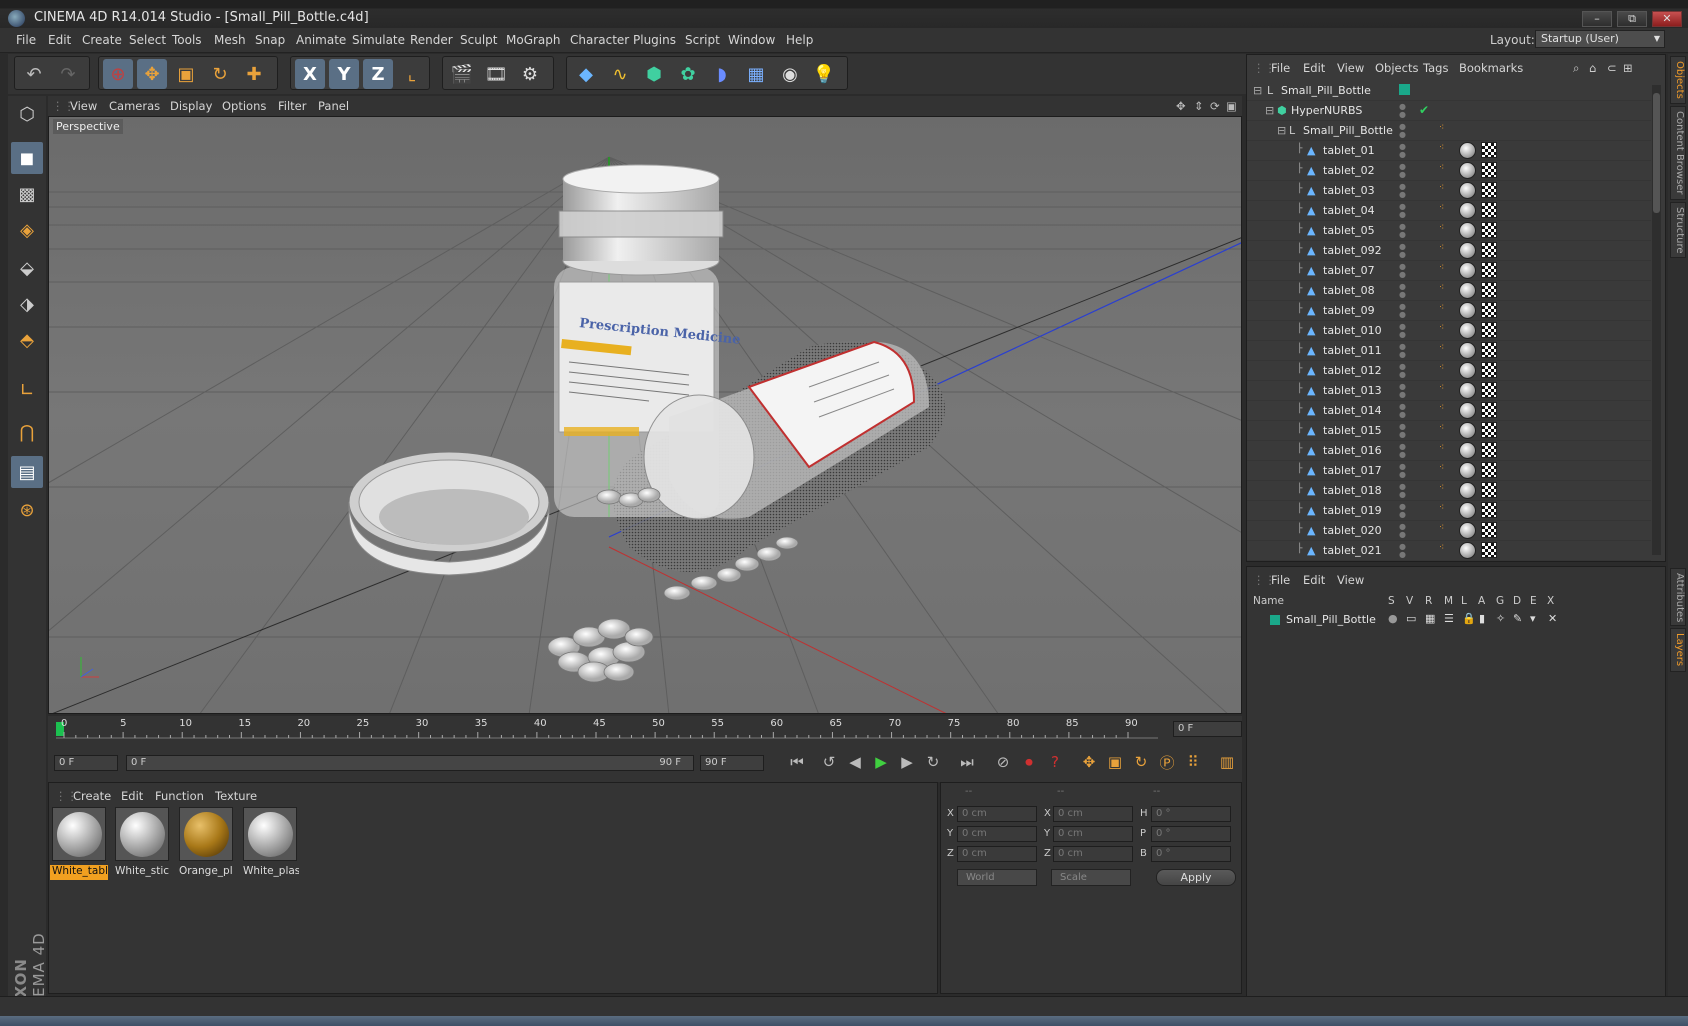 The image size is (1688, 1026). I want to click on object-row-tablet: ├ ▲ tablet_092 ● ● ⁖, so click(1449, 251).